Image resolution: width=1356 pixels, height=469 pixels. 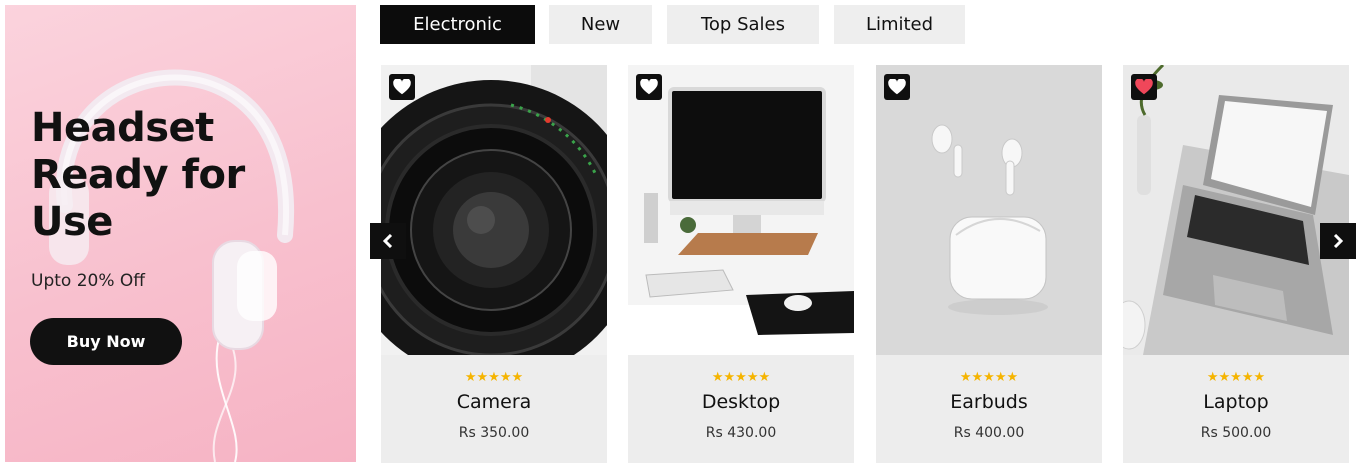 What do you see at coordinates (1236, 433) in the screenshot?
I see `product-price: Rs 500.00` at bounding box center [1236, 433].